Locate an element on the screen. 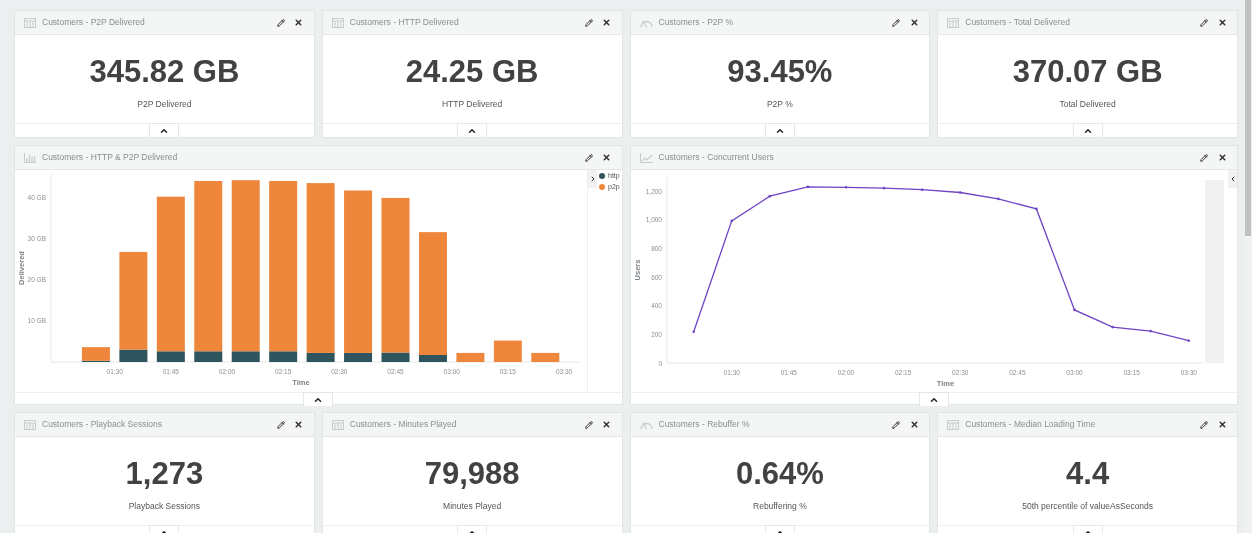  metric-label: 50th percentile of valueAsSeconds is located at coordinates (1088, 506).